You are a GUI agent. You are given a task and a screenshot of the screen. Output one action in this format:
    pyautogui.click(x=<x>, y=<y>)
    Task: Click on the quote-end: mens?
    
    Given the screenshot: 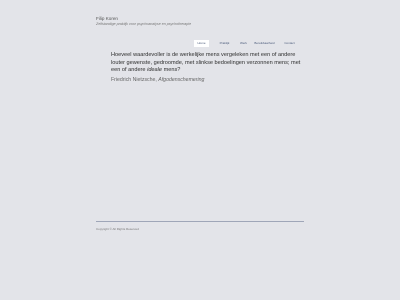 What is the action you would take?
    pyautogui.click(x=171, y=70)
    